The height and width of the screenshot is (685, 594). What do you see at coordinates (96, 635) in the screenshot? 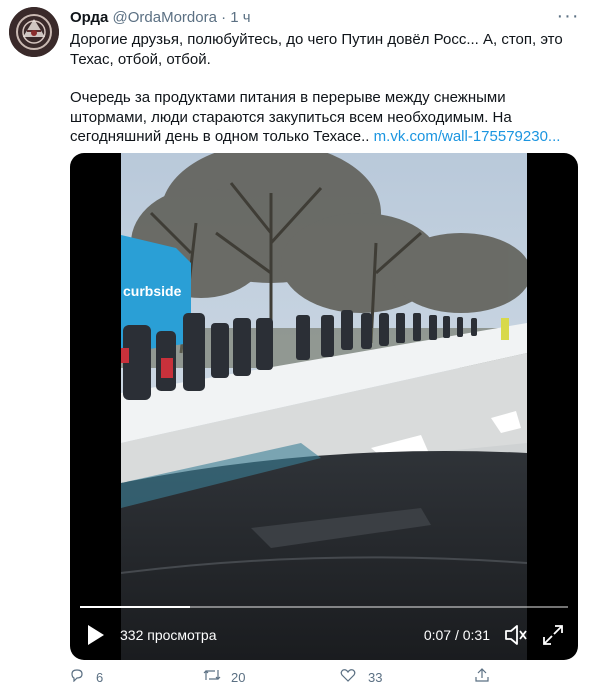
I see `play-icon` at bounding box center [96, 635].